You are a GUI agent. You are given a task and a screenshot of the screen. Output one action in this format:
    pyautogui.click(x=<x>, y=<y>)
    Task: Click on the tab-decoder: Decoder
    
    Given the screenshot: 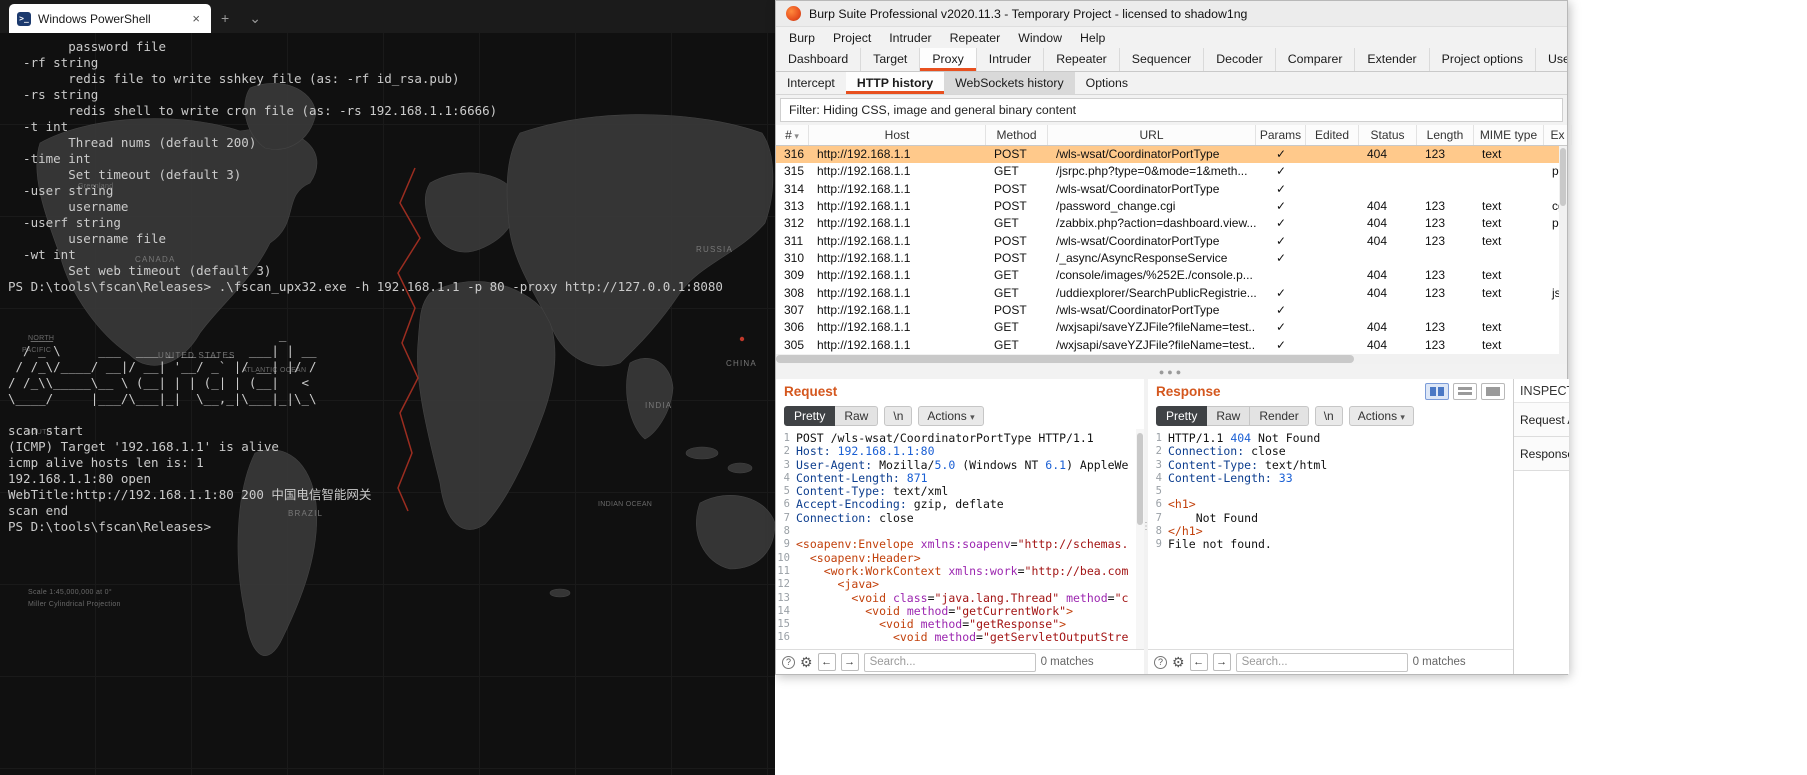 What is the action you would take?
    pyautogui.click(x=1240, y=59)
    